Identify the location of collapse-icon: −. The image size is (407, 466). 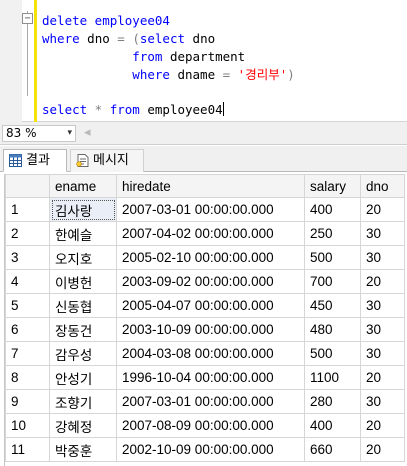
(27, 18).